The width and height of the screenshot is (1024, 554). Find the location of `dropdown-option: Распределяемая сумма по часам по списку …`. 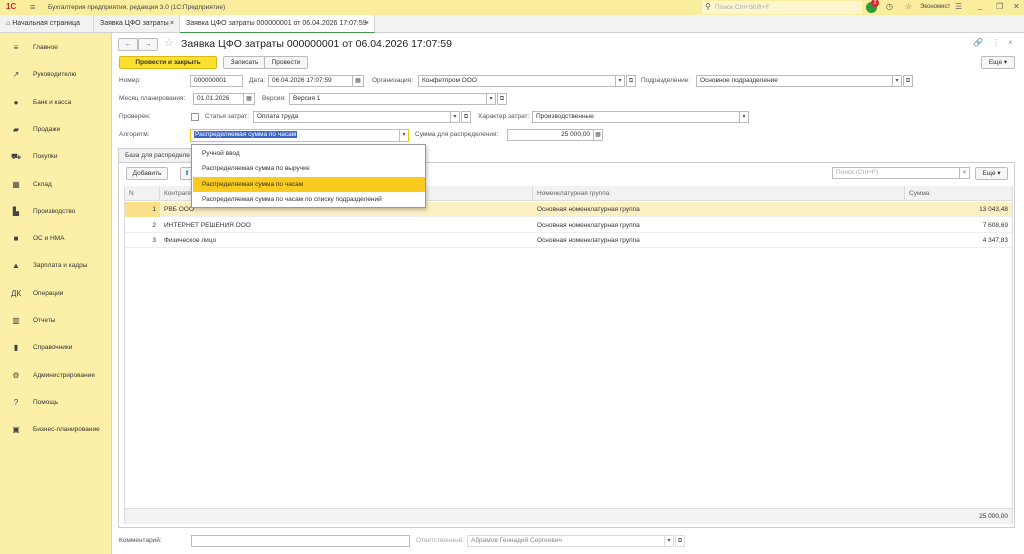

dropdown-option: Распределяемая сумма по часам по списку … is located at coordinates (309, 199).